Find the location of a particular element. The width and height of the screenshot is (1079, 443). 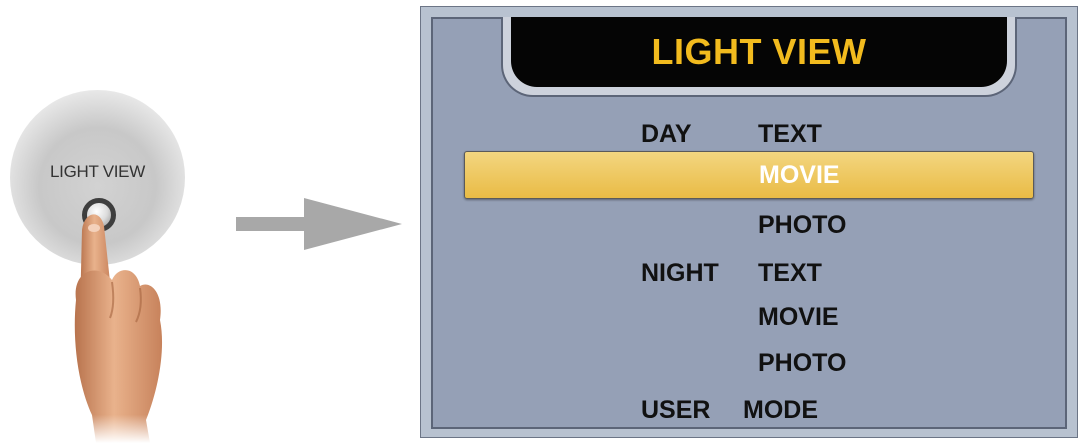

menu-group-label: USER is located at coordinates (676, 410).